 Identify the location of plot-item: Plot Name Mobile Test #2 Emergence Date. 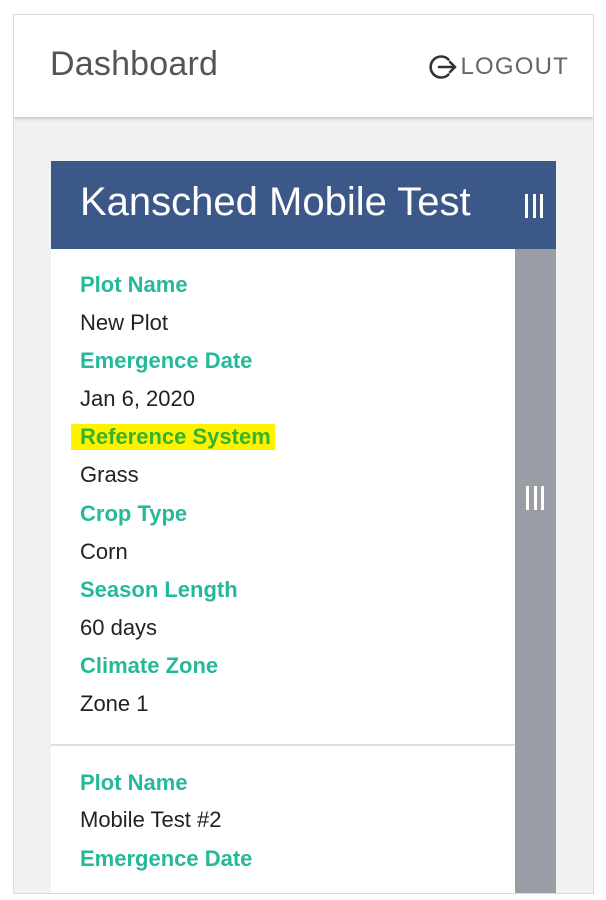
(283, 819).